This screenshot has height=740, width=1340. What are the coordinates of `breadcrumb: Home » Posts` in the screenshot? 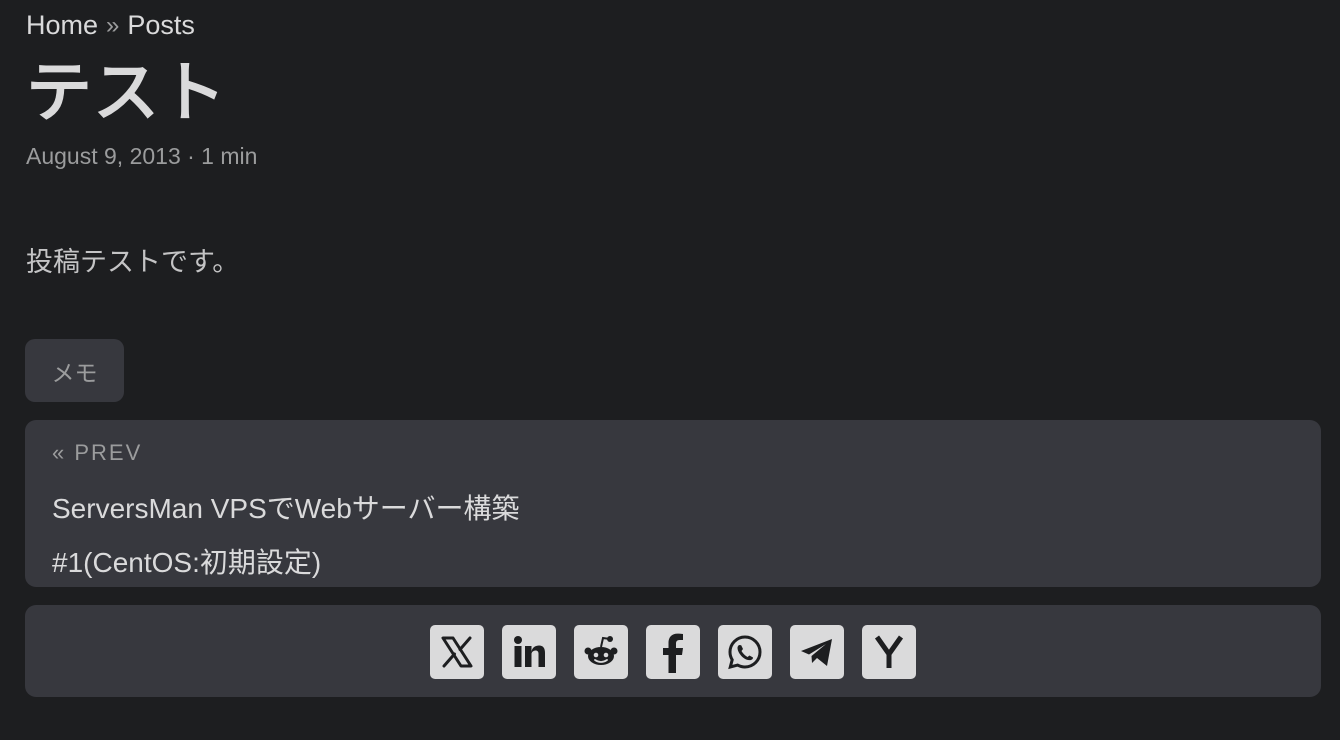 It's located at (110, 25).